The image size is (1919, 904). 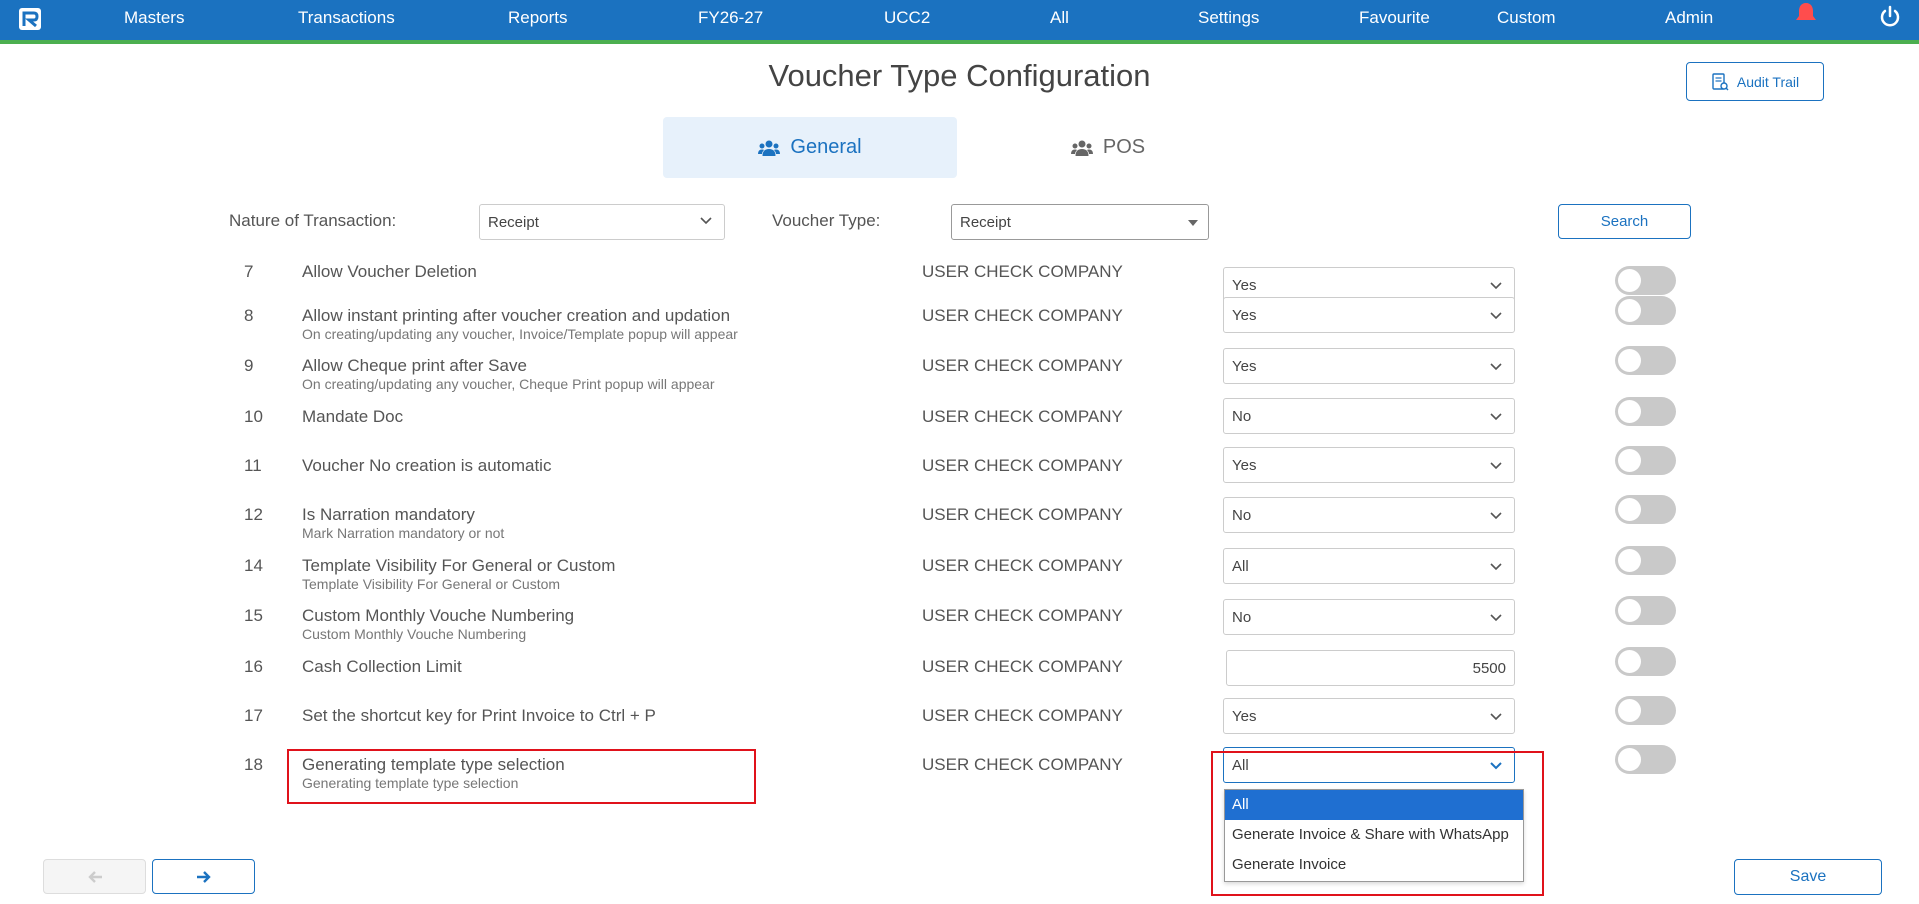 I want to click on row-value-select: All, so click(x=1369, y=566).